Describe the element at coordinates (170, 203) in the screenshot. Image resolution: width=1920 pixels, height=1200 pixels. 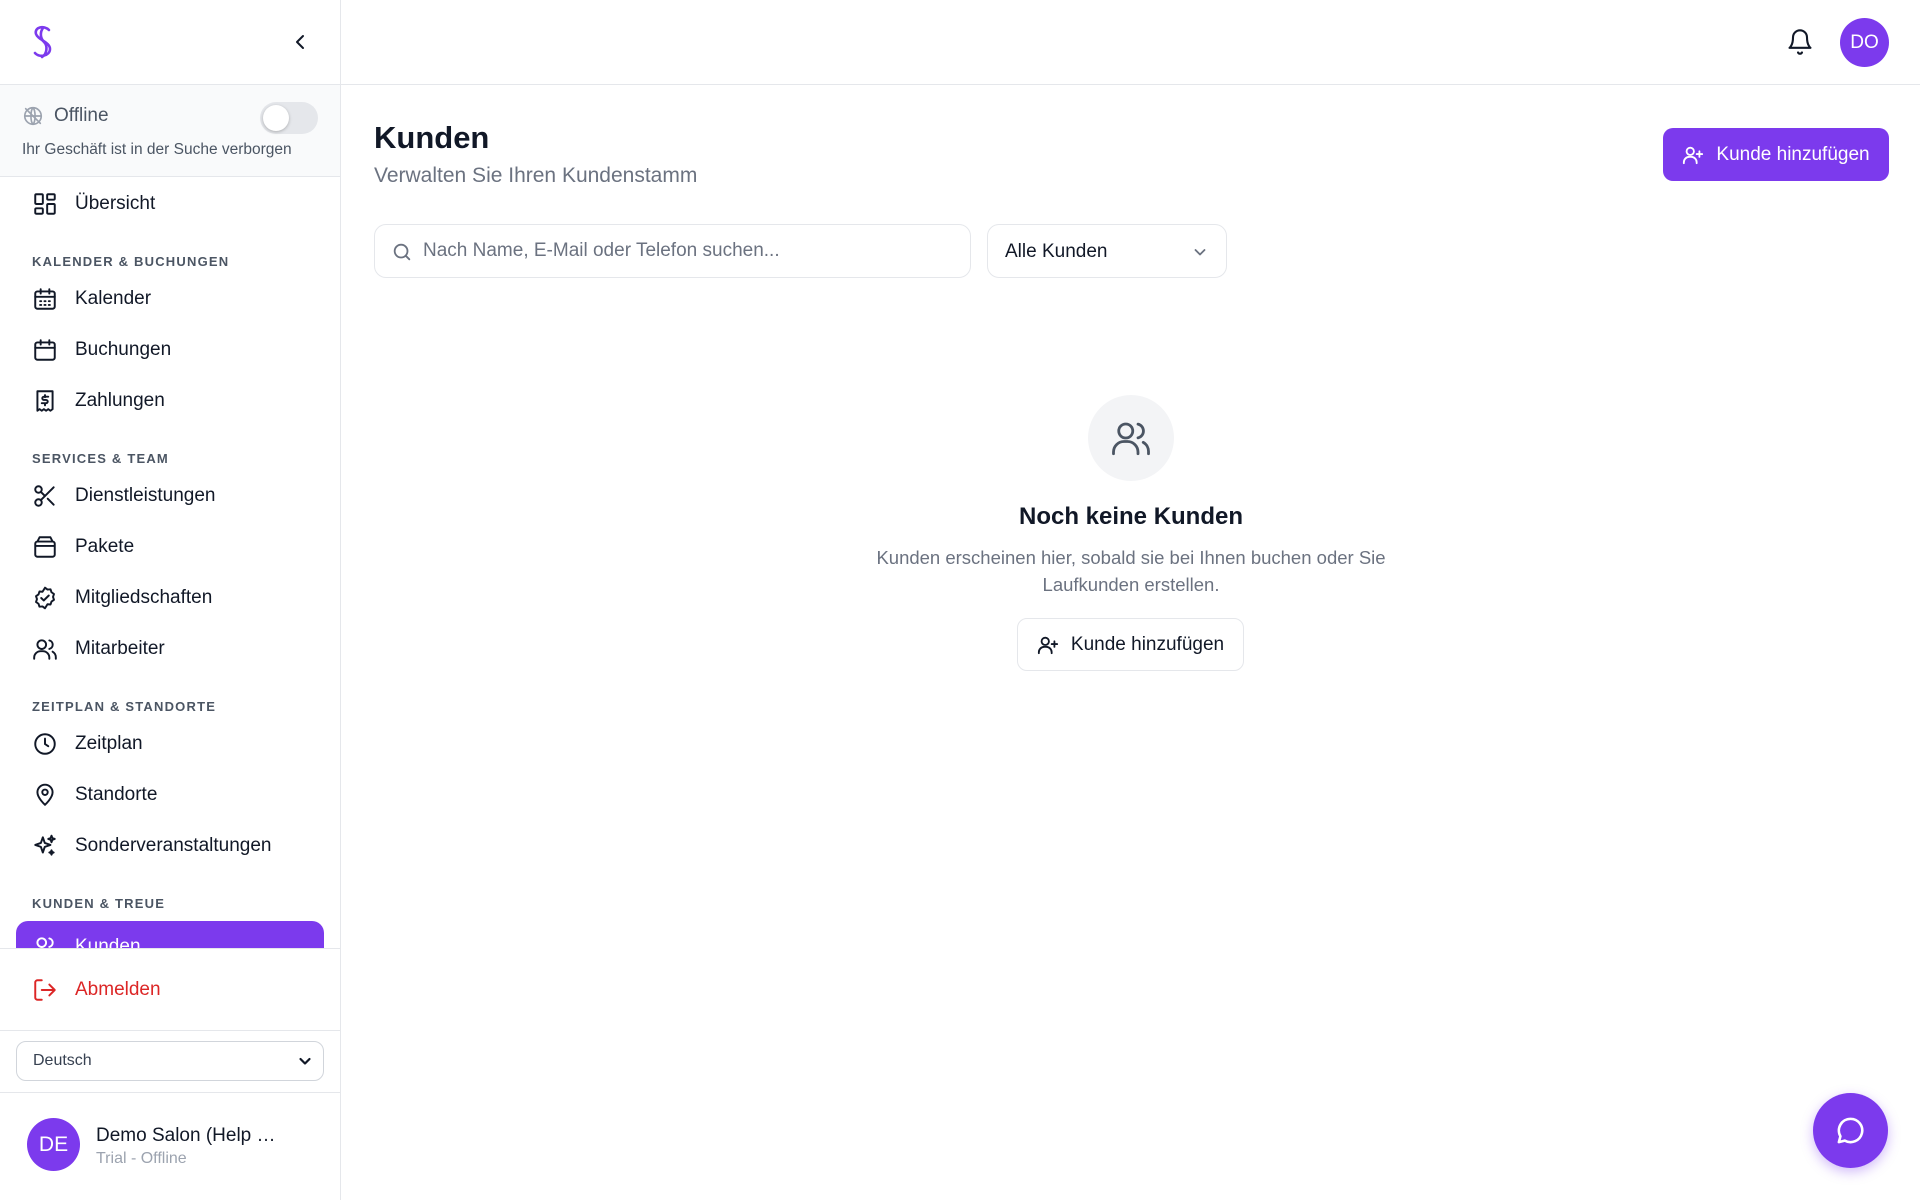
I see `sidebar-item-overview: Übersicht` at that location.